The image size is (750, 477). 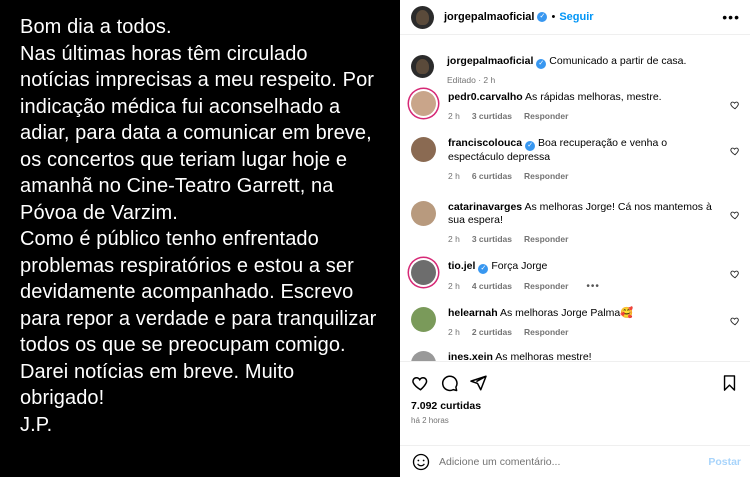 What do you see at coordinates (490, 61) in the screenshot?
I see `caption-username: jorgepalmaoficial` at bounding box center [490, 61].